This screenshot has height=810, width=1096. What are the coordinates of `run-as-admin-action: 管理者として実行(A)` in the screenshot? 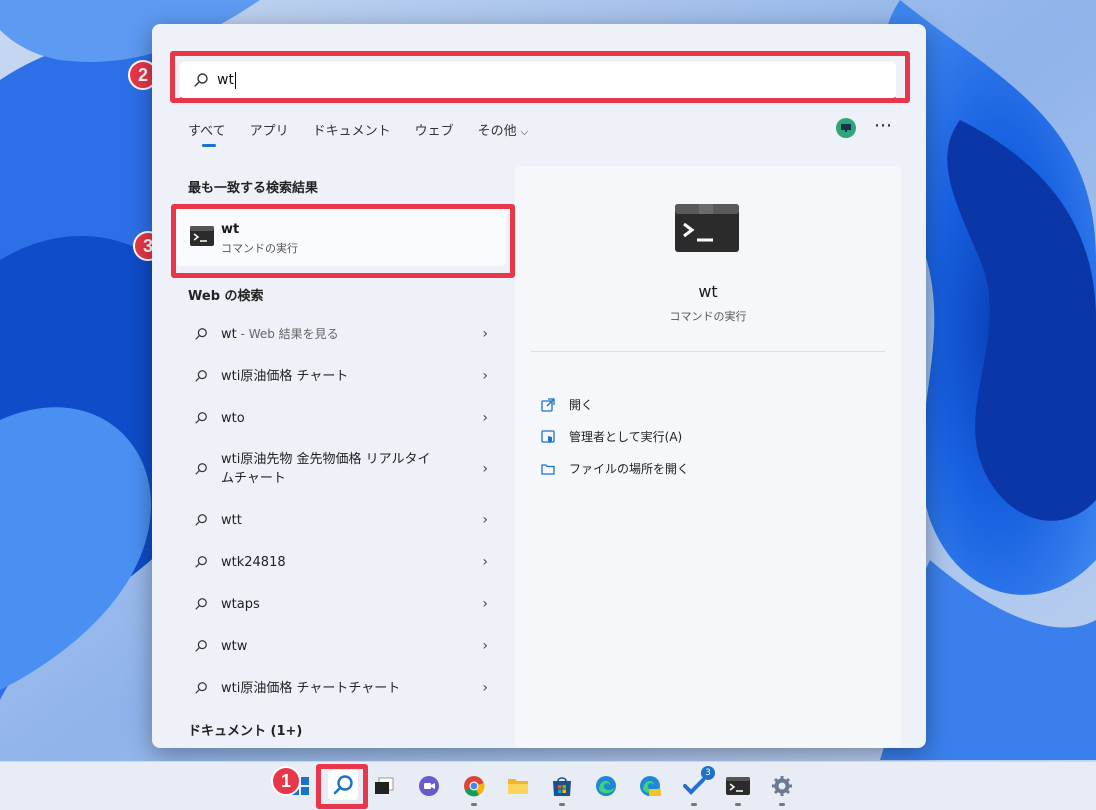 It's located at (611, 436).